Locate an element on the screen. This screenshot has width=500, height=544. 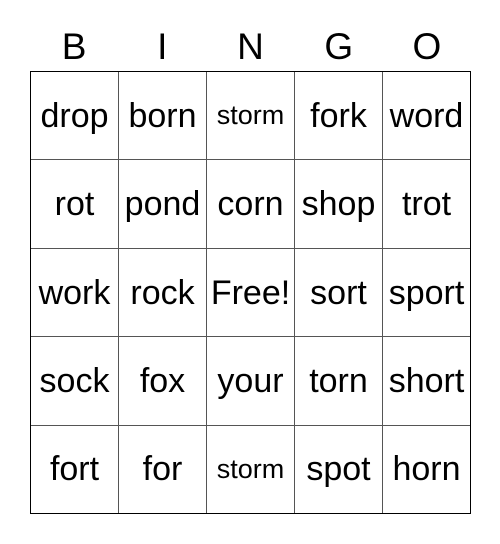
bingo-cell-label: torn is located at coordinates (338, 380).